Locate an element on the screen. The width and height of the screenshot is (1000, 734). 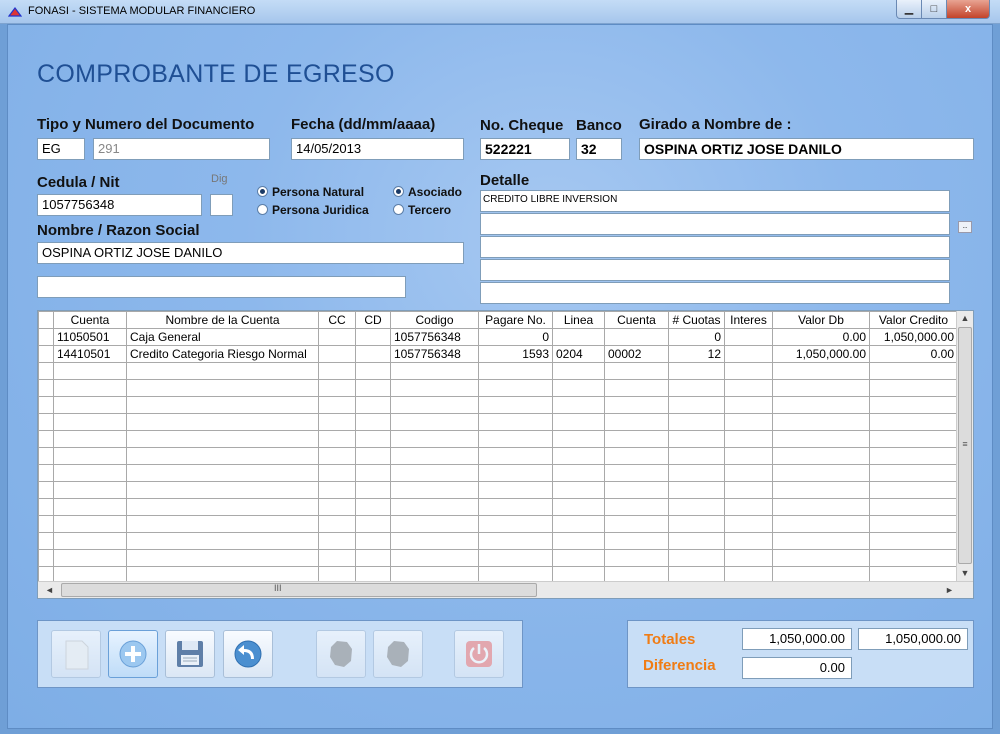
horizontal-scrollbar: ◄ III ► is located at coordinates (505, 589).